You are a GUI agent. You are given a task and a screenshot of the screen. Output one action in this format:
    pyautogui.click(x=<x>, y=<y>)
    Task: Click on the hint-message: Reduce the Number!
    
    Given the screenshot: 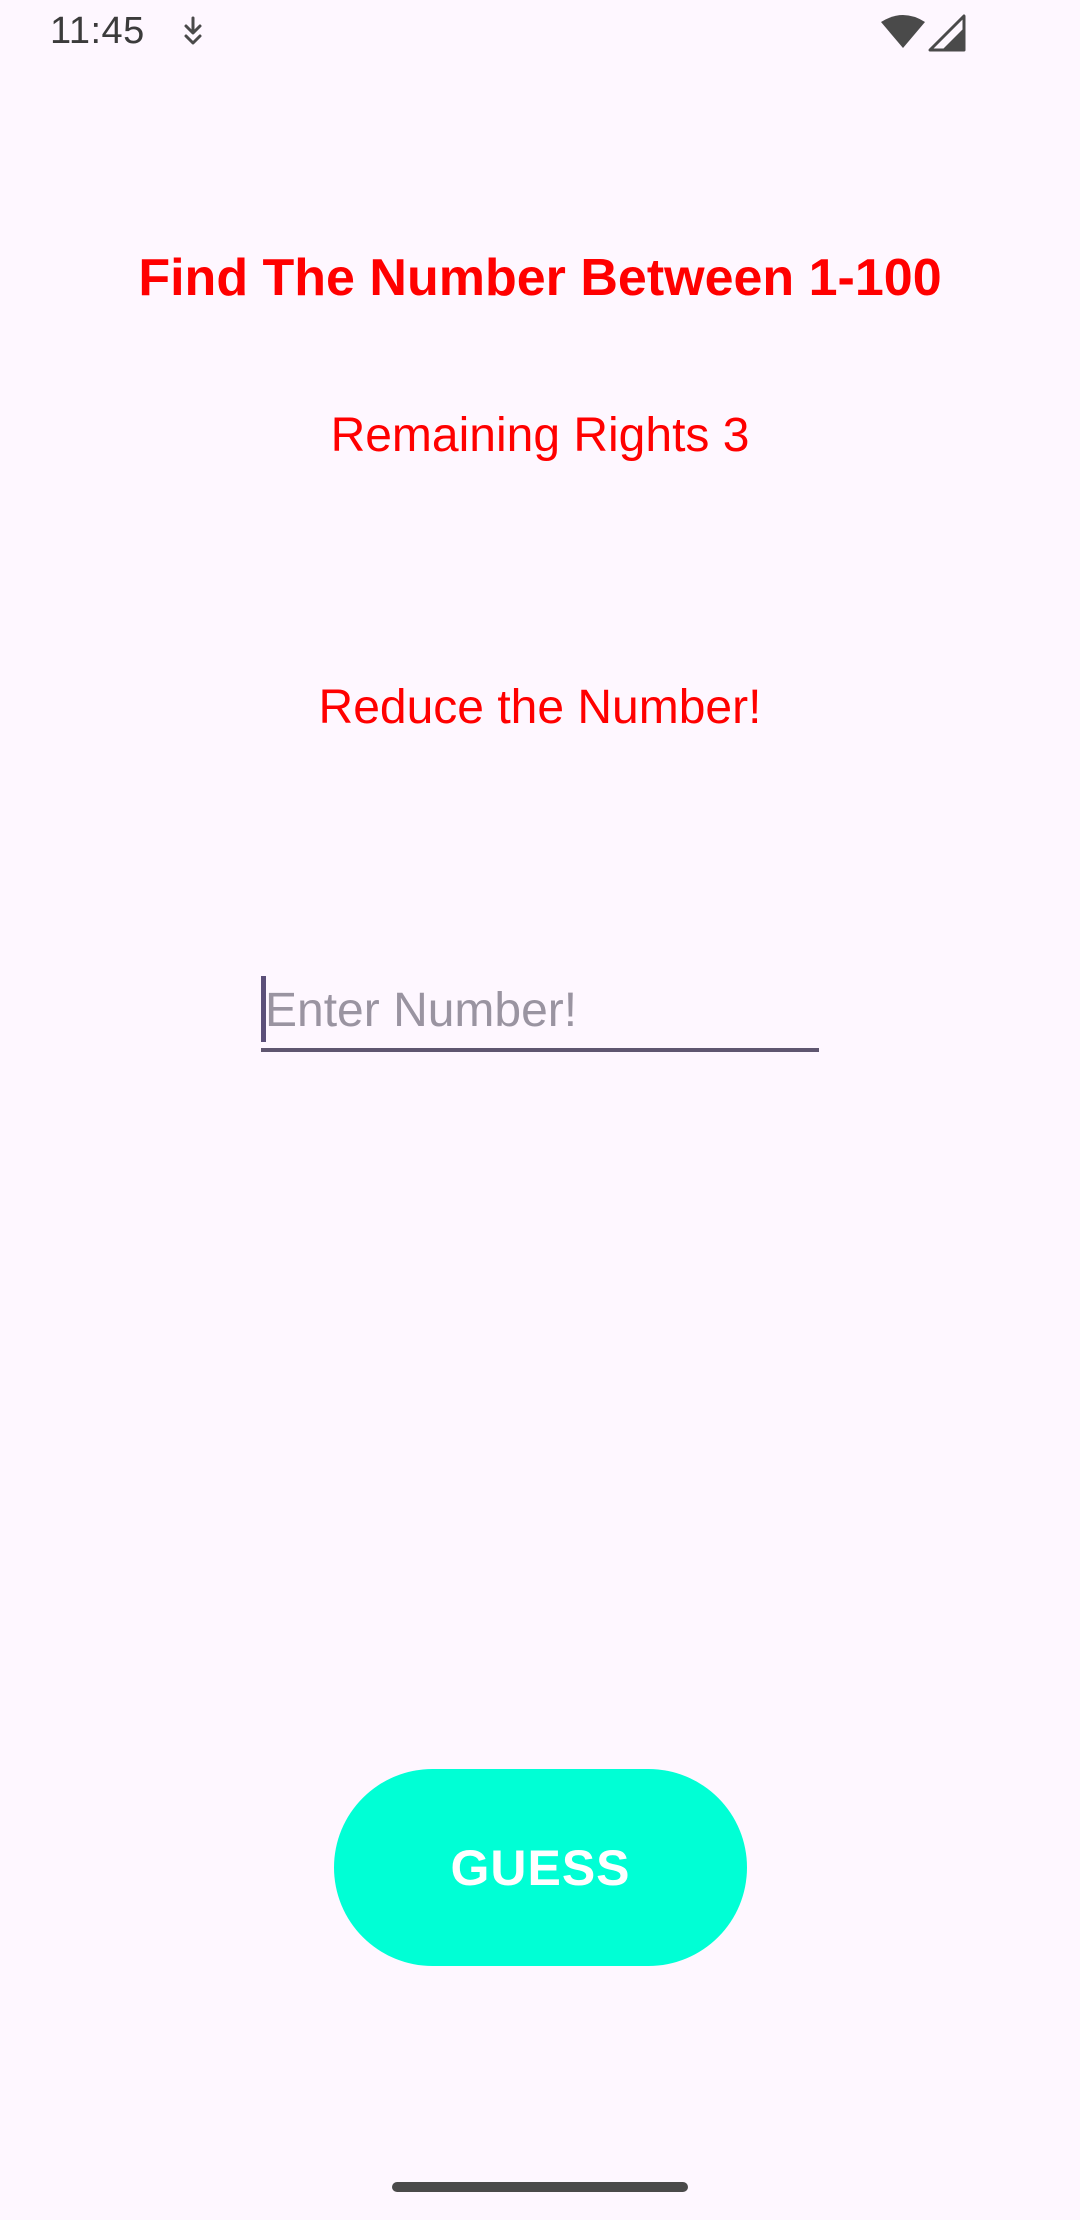 What is the action you would take?
    pyautogui.click(x=540, y=707)
    